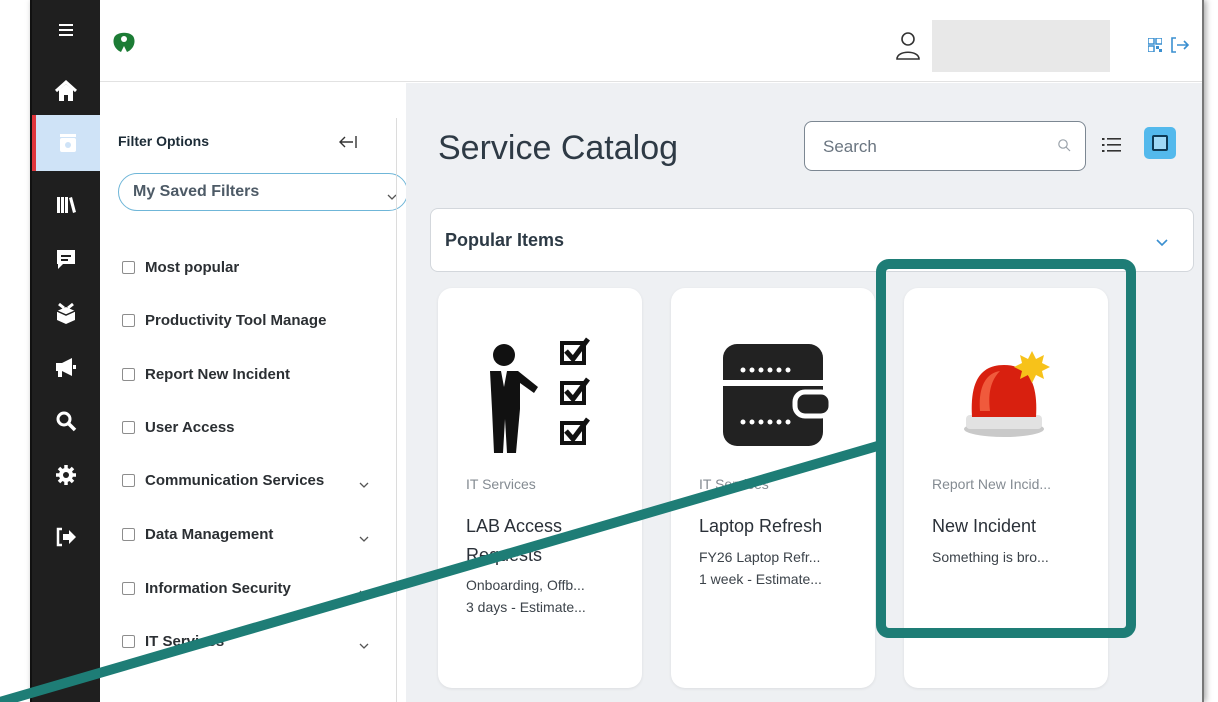 This screenshot has height=702, width=1218. What do you see at coordinates (66, 259) in the screenshot?
I see `chat-message-icon` at bounding box center [66, 259].